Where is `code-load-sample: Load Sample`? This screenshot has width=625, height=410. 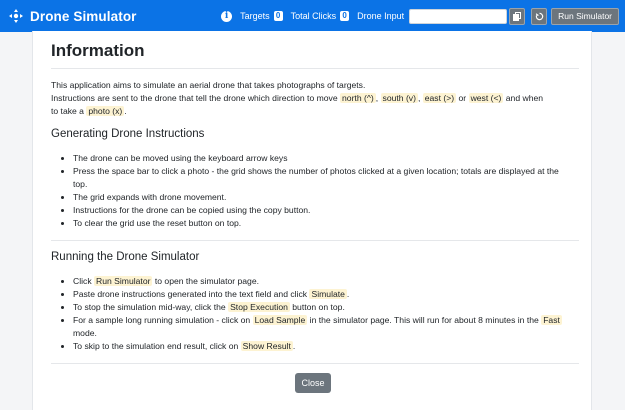 code-load-sample: Load Sample is located at coordinates (280, 320).